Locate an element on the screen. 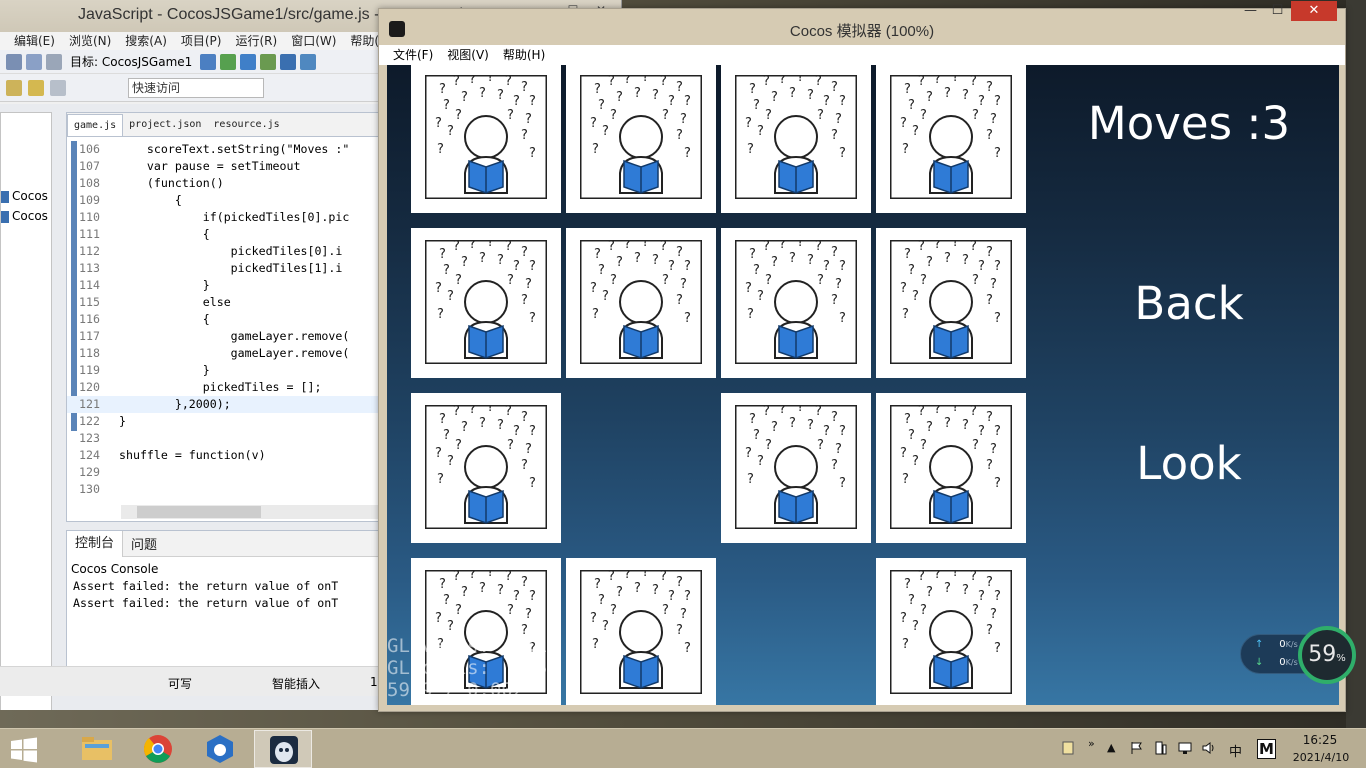  debug-icon is located at coordinates (248, 61).